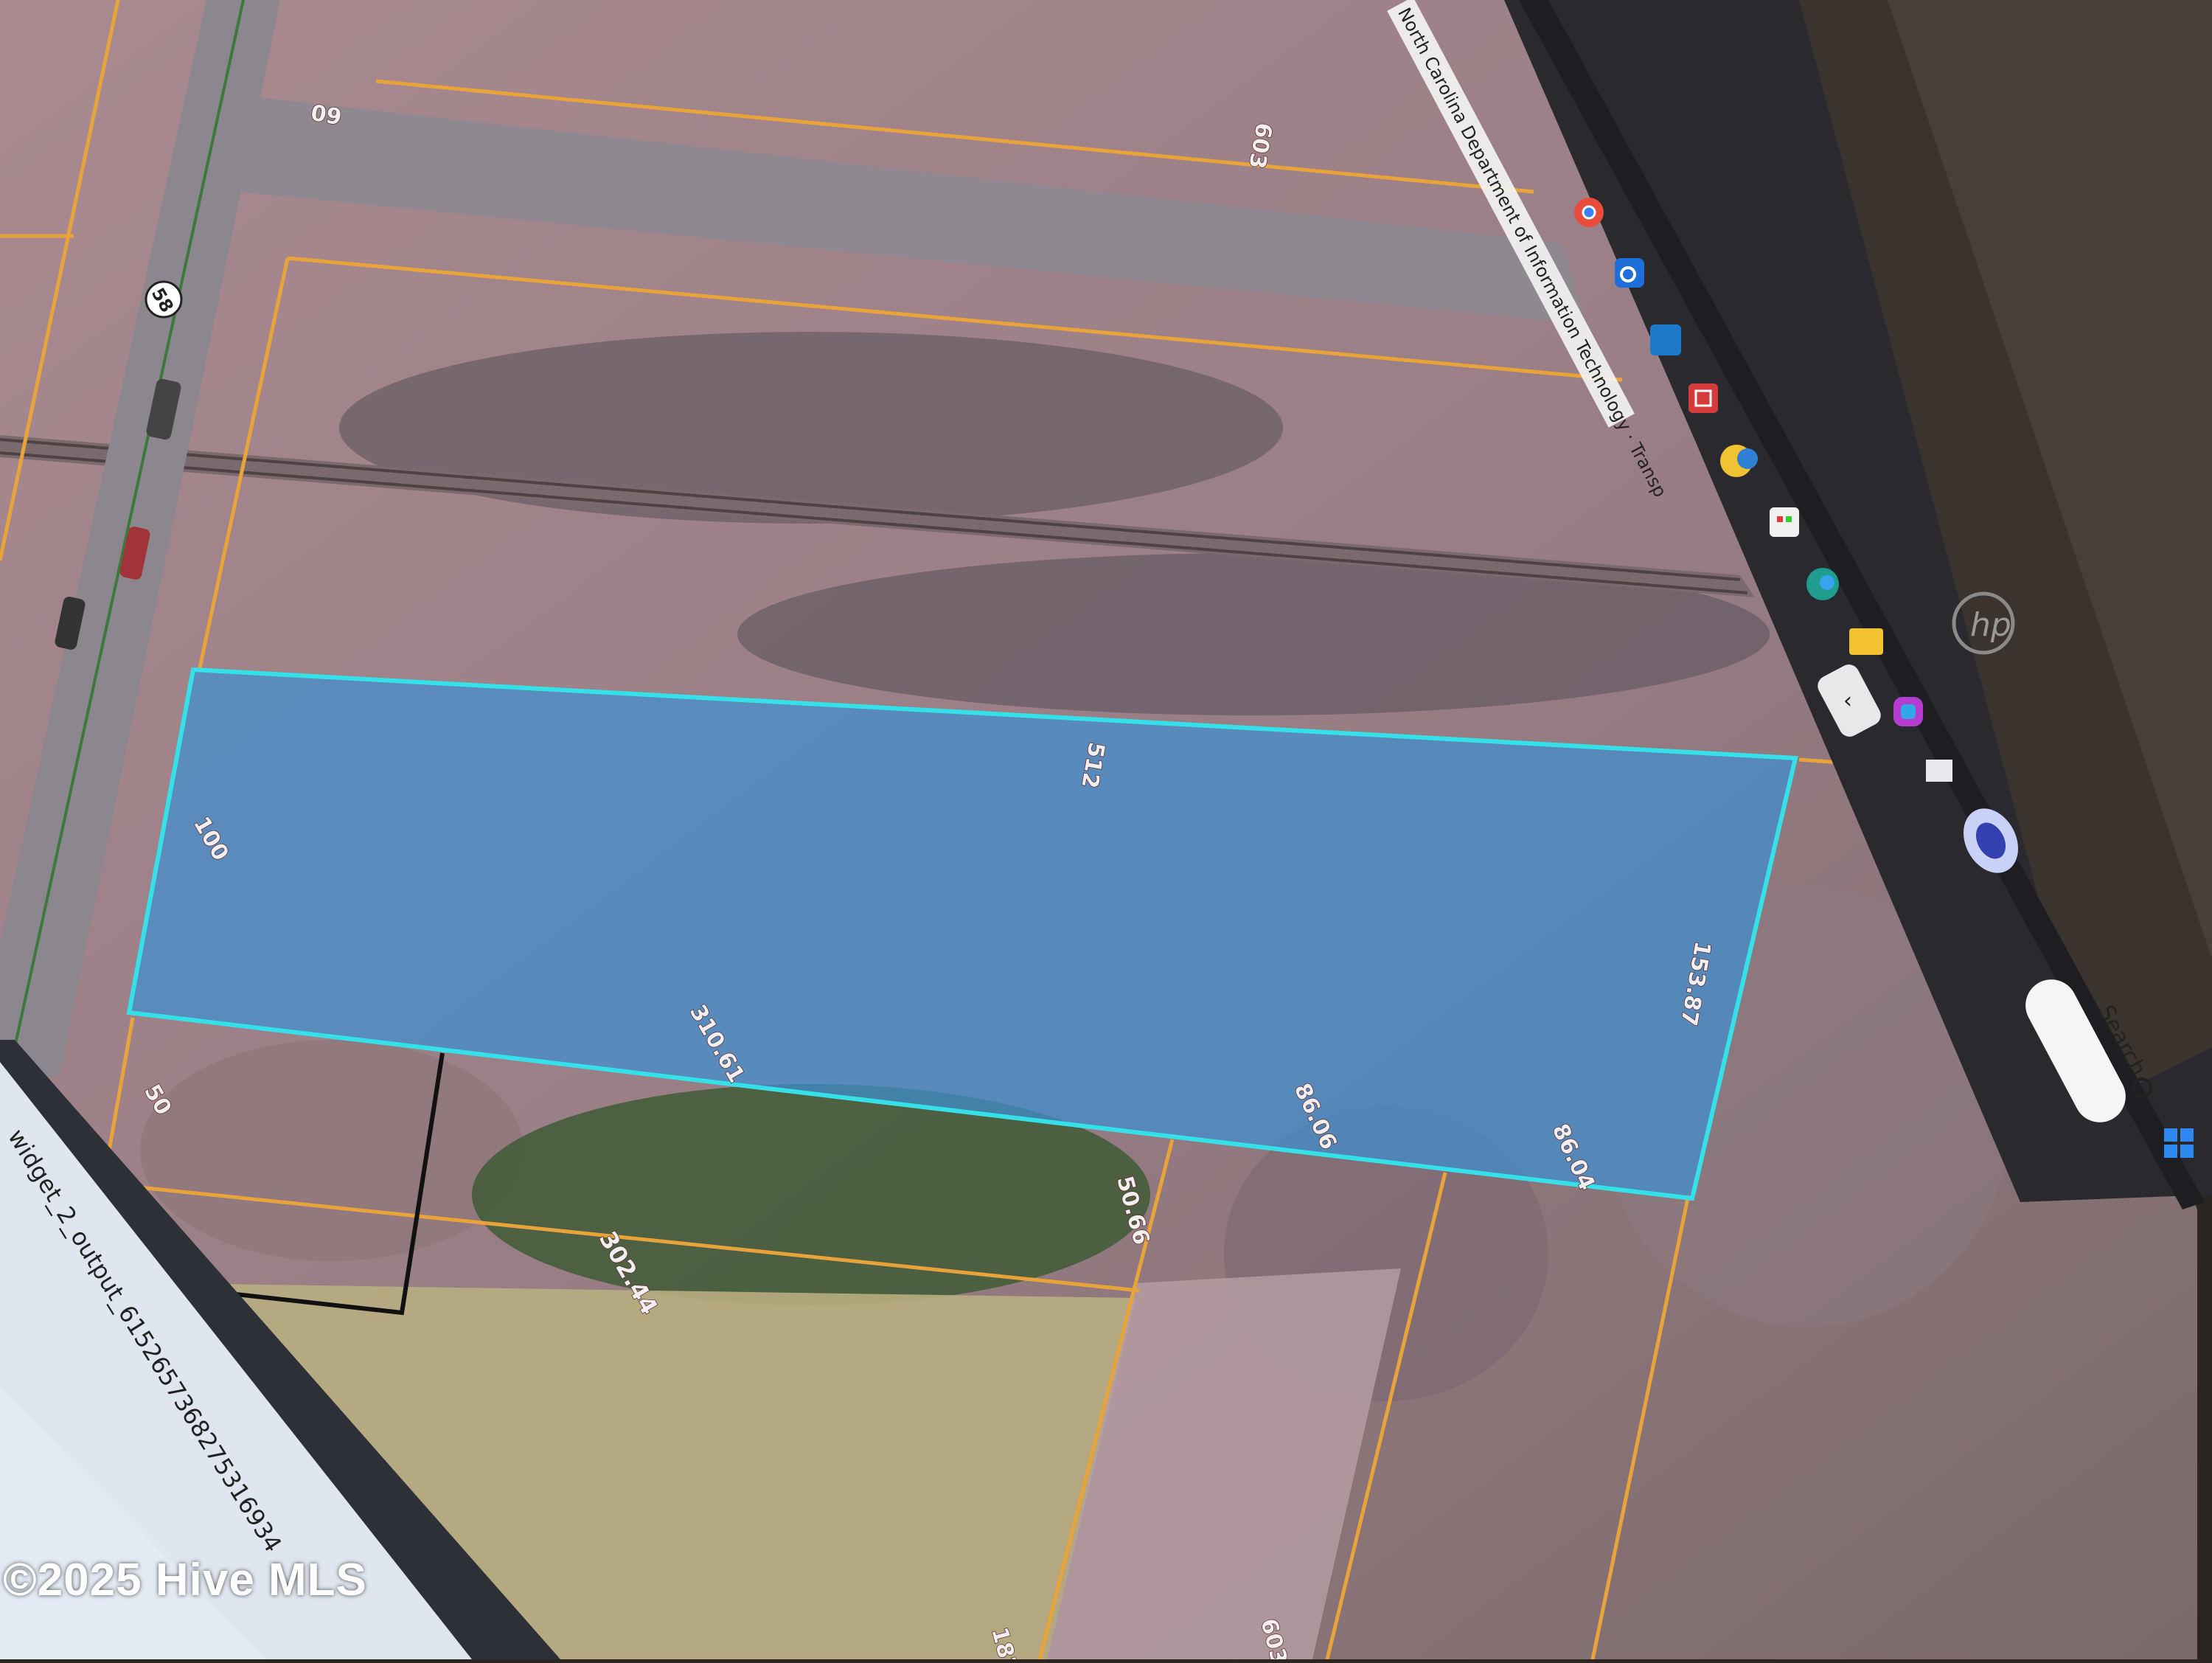 This screenshot has height=1663, width=2212. Describe the element at coordinates (1629, 273) in the screenshot. I see `outlook-icon` at that location.